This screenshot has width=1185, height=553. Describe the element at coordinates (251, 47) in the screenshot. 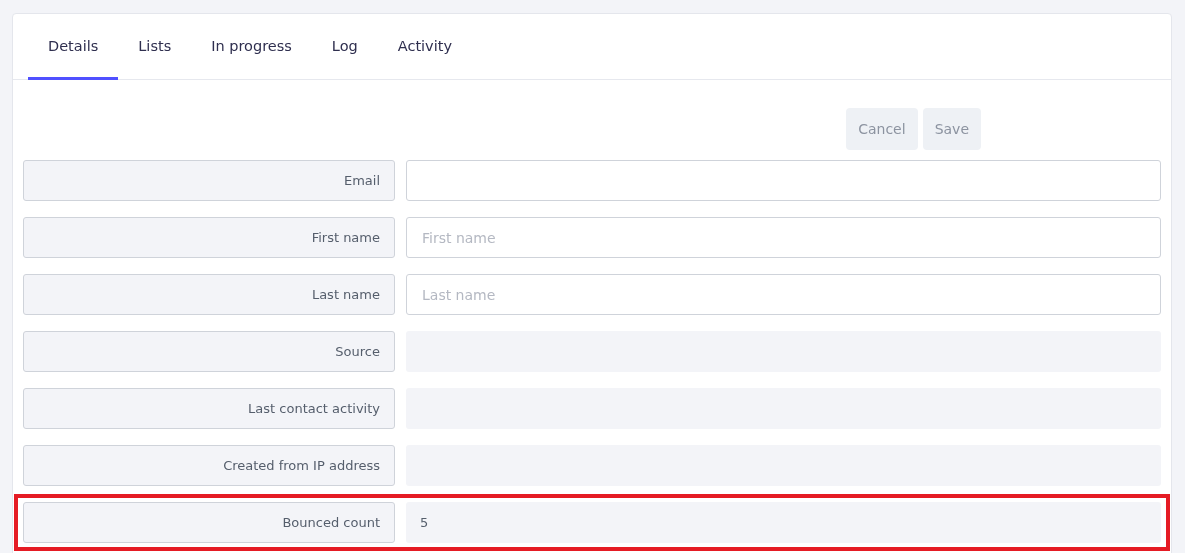

I see `tab: In progress` at that location.